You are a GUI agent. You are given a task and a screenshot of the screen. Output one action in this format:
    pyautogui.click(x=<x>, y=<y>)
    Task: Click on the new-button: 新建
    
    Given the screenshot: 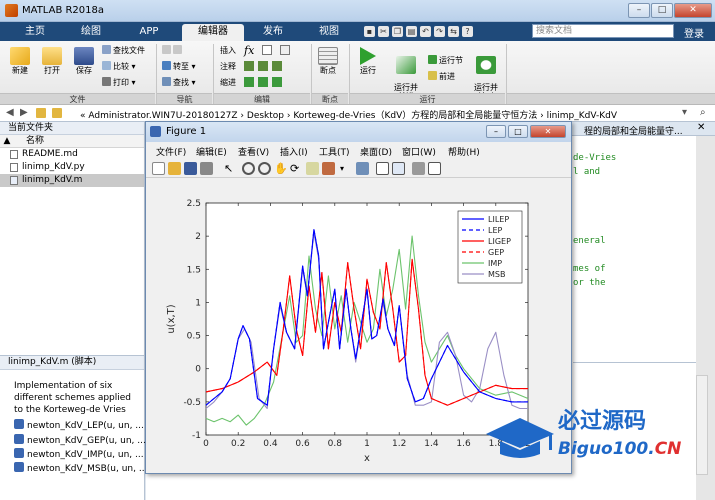 What is the action you would take?
    pyautogui.click(x=20, y=61)
    